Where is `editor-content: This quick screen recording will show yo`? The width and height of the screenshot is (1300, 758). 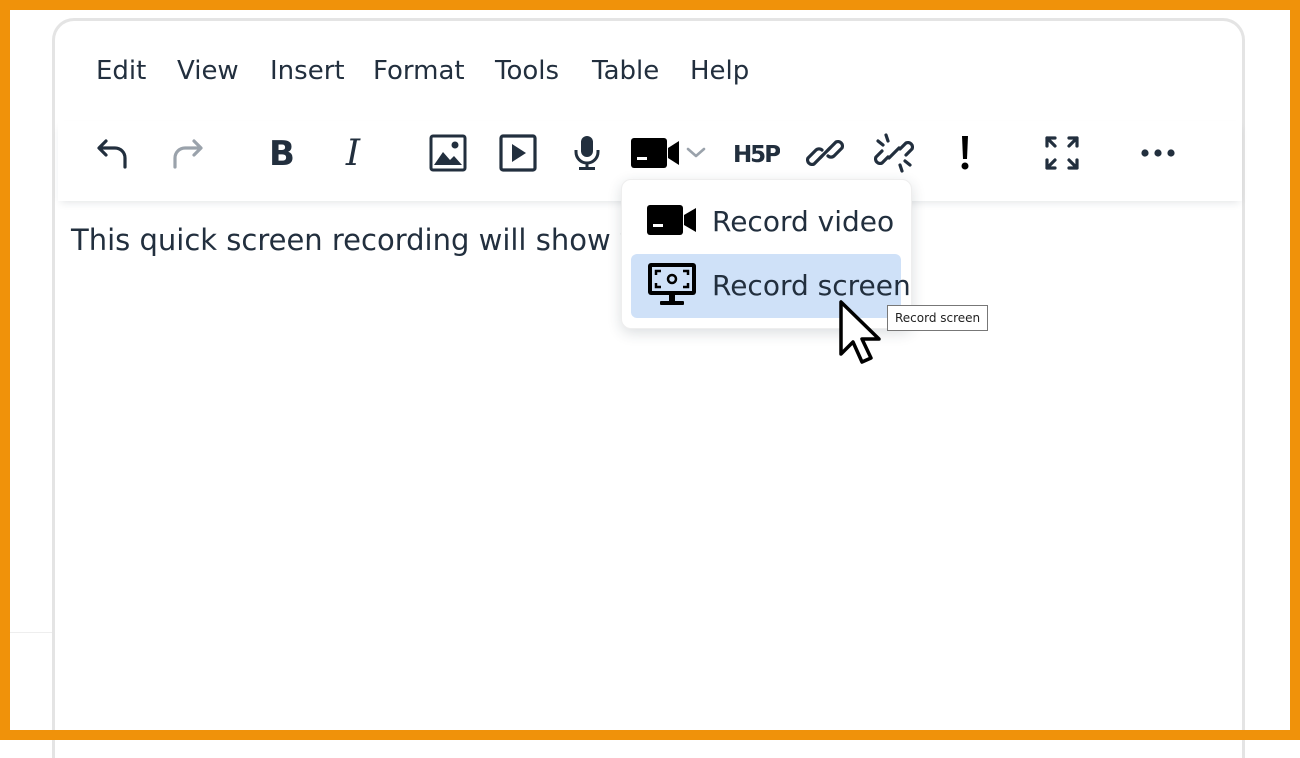 editor-content: This quick screen recording will show yo is located at coordinates (363, 240).